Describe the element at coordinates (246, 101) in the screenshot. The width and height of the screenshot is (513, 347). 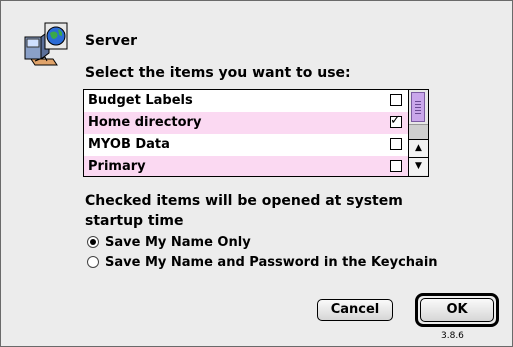
I see `list-item: Budget Labels` at that location.